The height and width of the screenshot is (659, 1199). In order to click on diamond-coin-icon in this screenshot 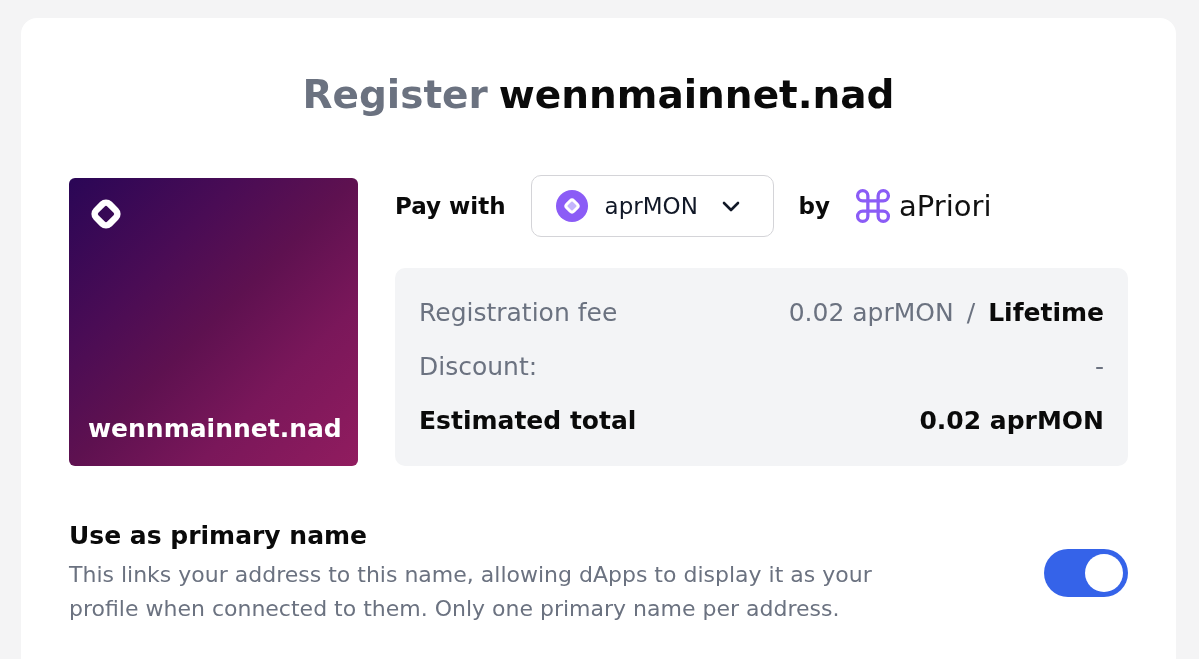, I will do `click(571, 206)`.